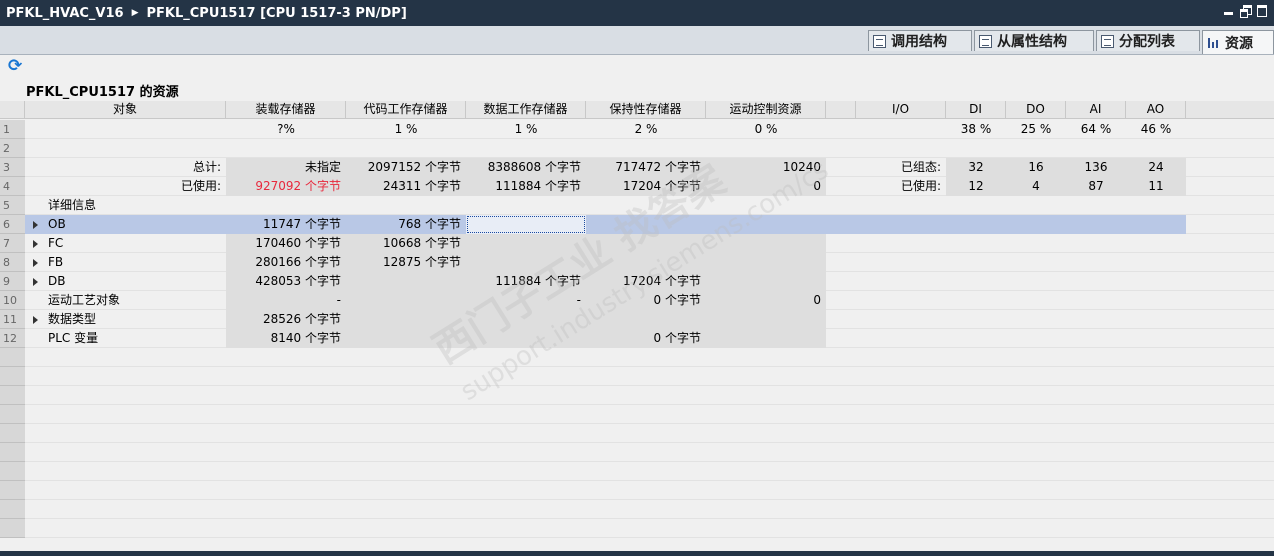 The image size is (1274, 556). Describe the element at coordinates (125, 110) in the screenshot. I see `header-object: 对象` at that location.